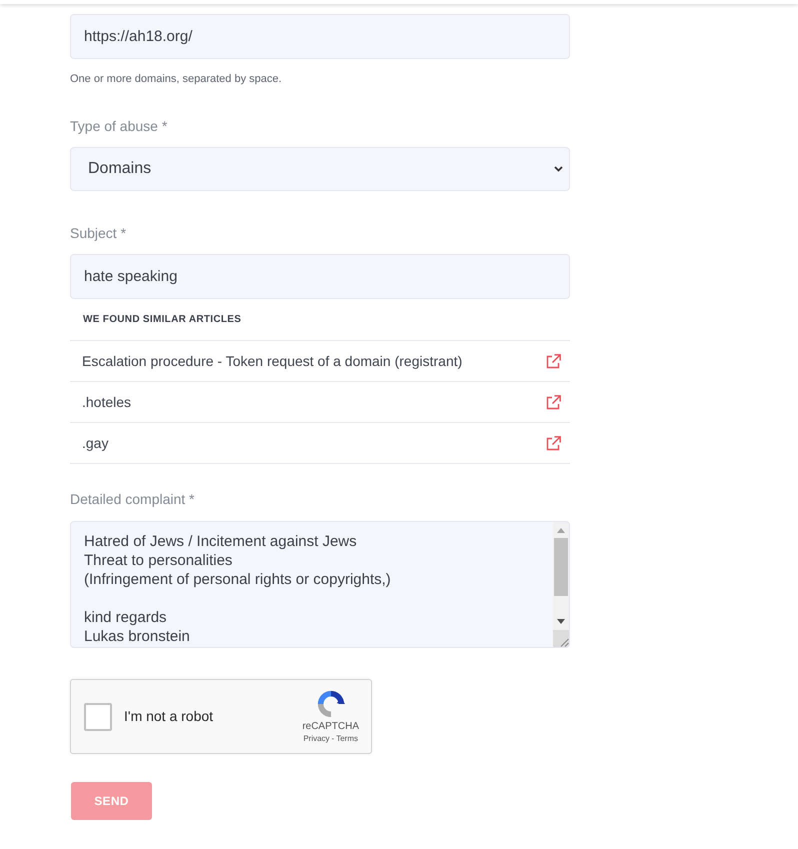 The image size is (798, 849). What do you see at coordinates (99, 233) in the screenshot?
I see `field-label: Subject *` at bounding box center [99, 233].